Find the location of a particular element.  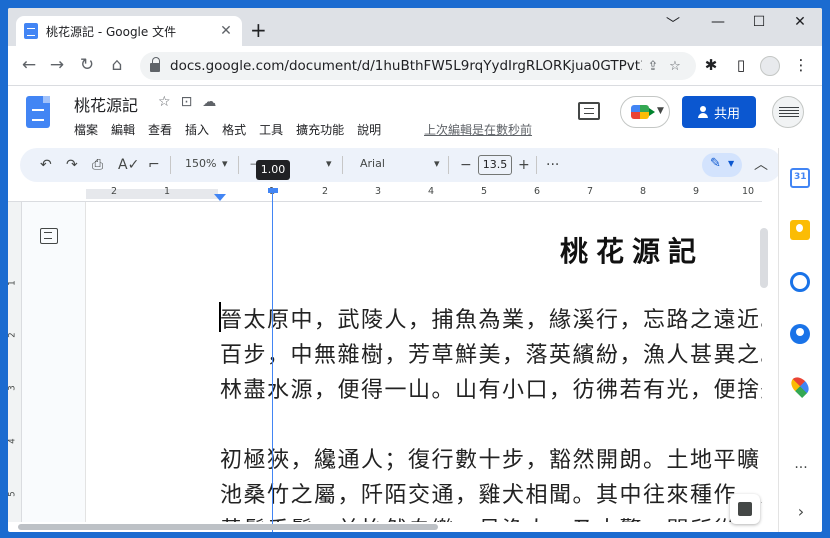

title-bar: 桃花源記 - Google 文件 ✕ + ﹀ — ☐ ✕ is located at coordinates (415, 27).